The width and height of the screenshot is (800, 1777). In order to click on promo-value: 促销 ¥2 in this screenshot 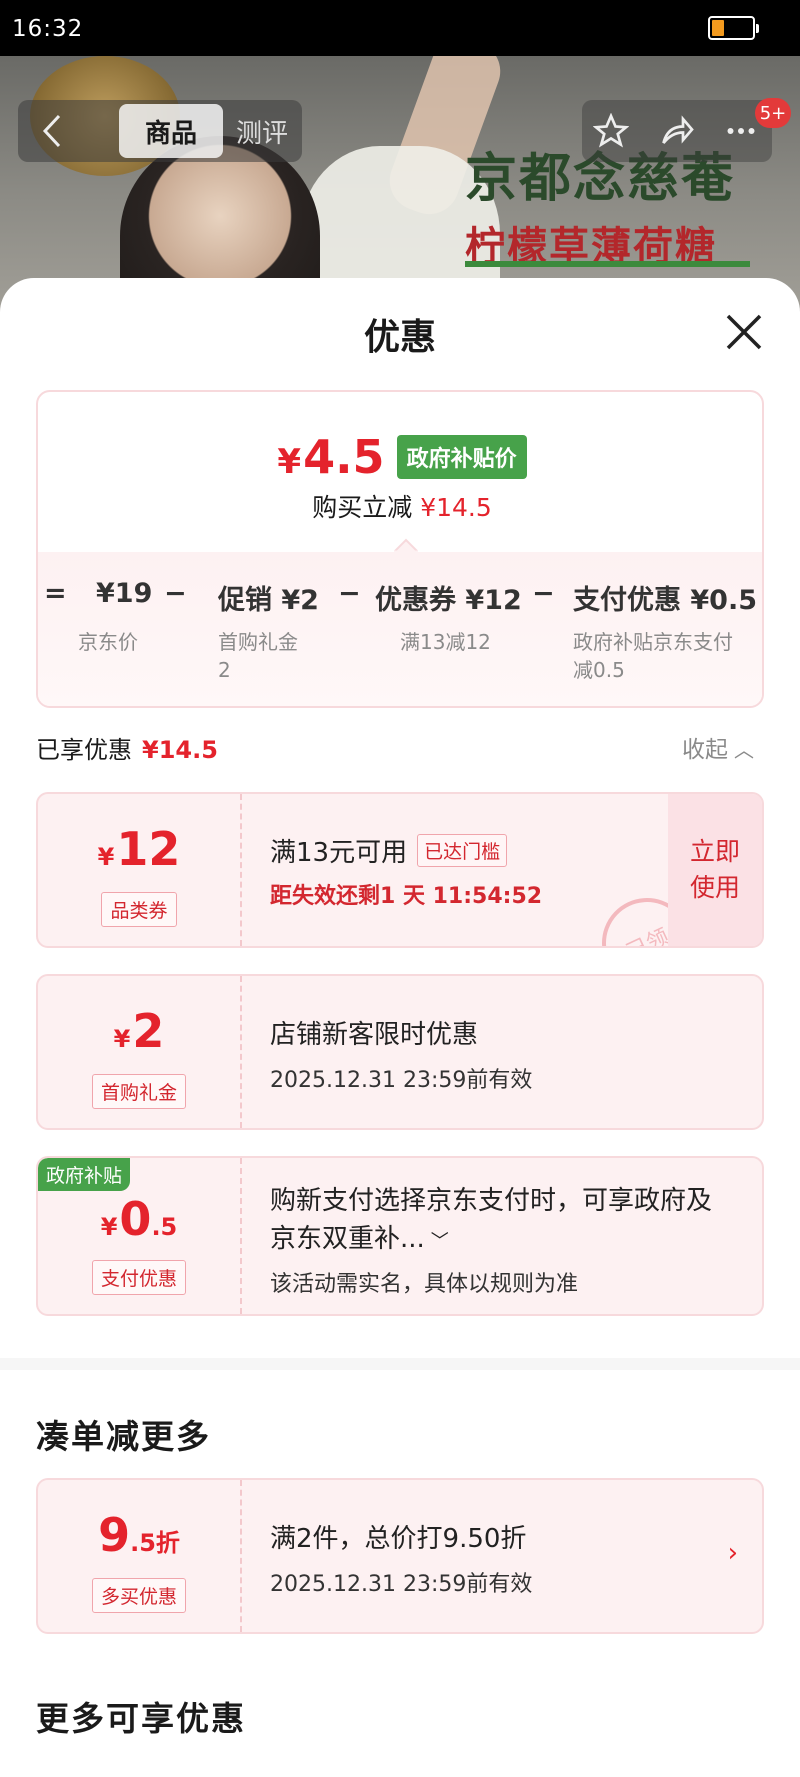, I will do `click(268, 600)`.